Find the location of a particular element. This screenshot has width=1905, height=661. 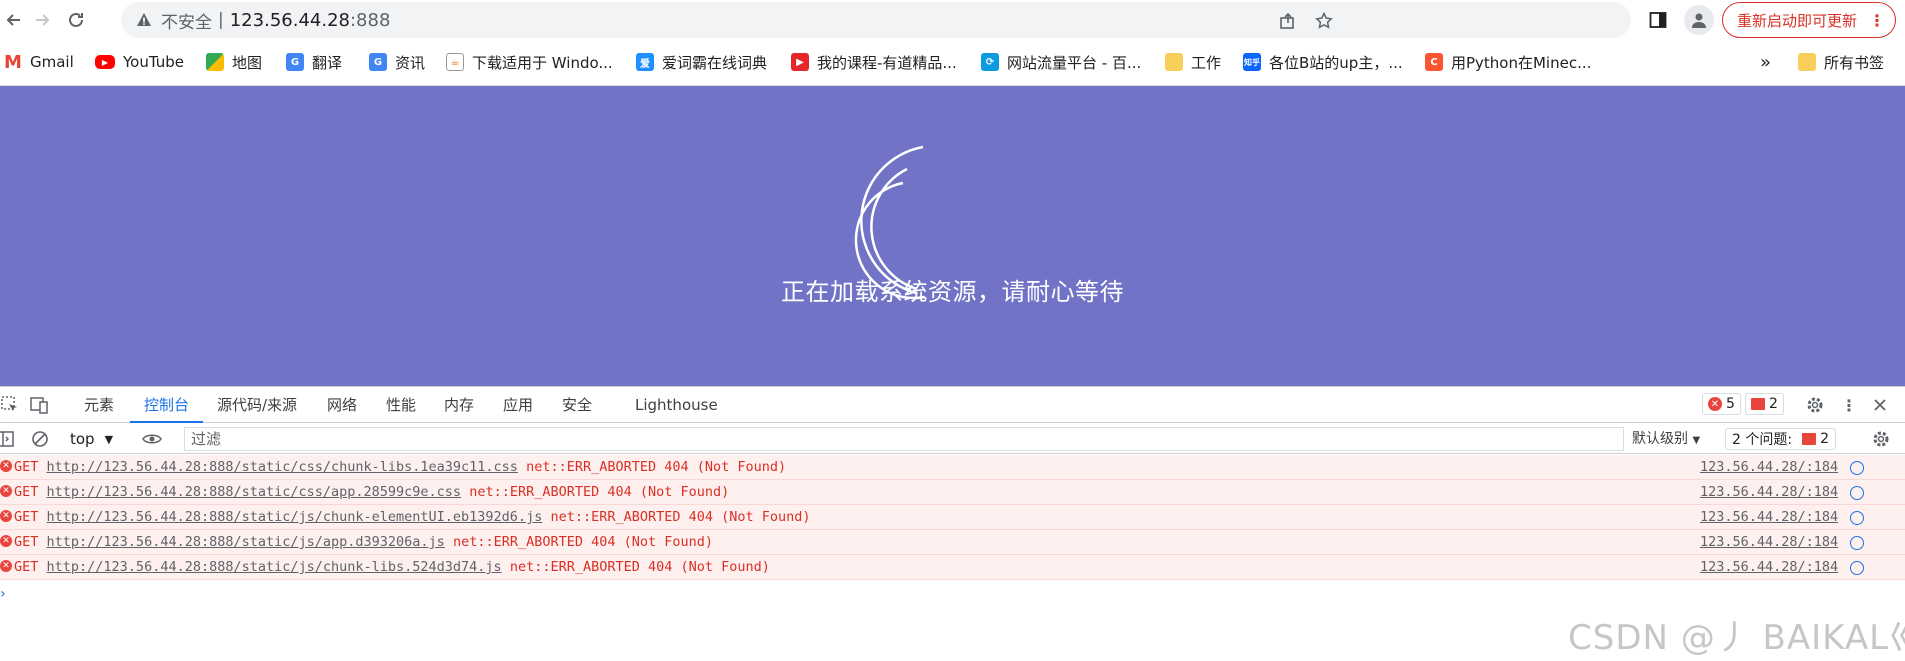

side-panel-icon is located at coordinates (1658, 20).